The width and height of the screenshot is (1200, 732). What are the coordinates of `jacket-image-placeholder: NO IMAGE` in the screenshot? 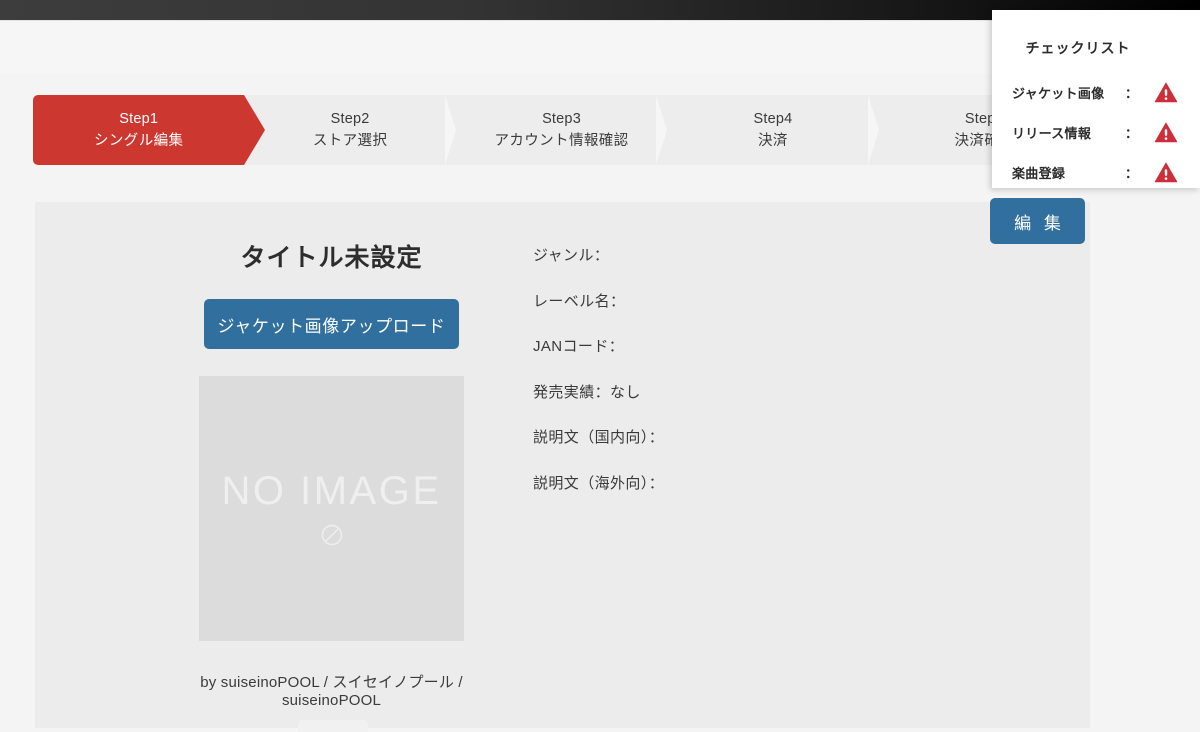 It's located at (331, 508).